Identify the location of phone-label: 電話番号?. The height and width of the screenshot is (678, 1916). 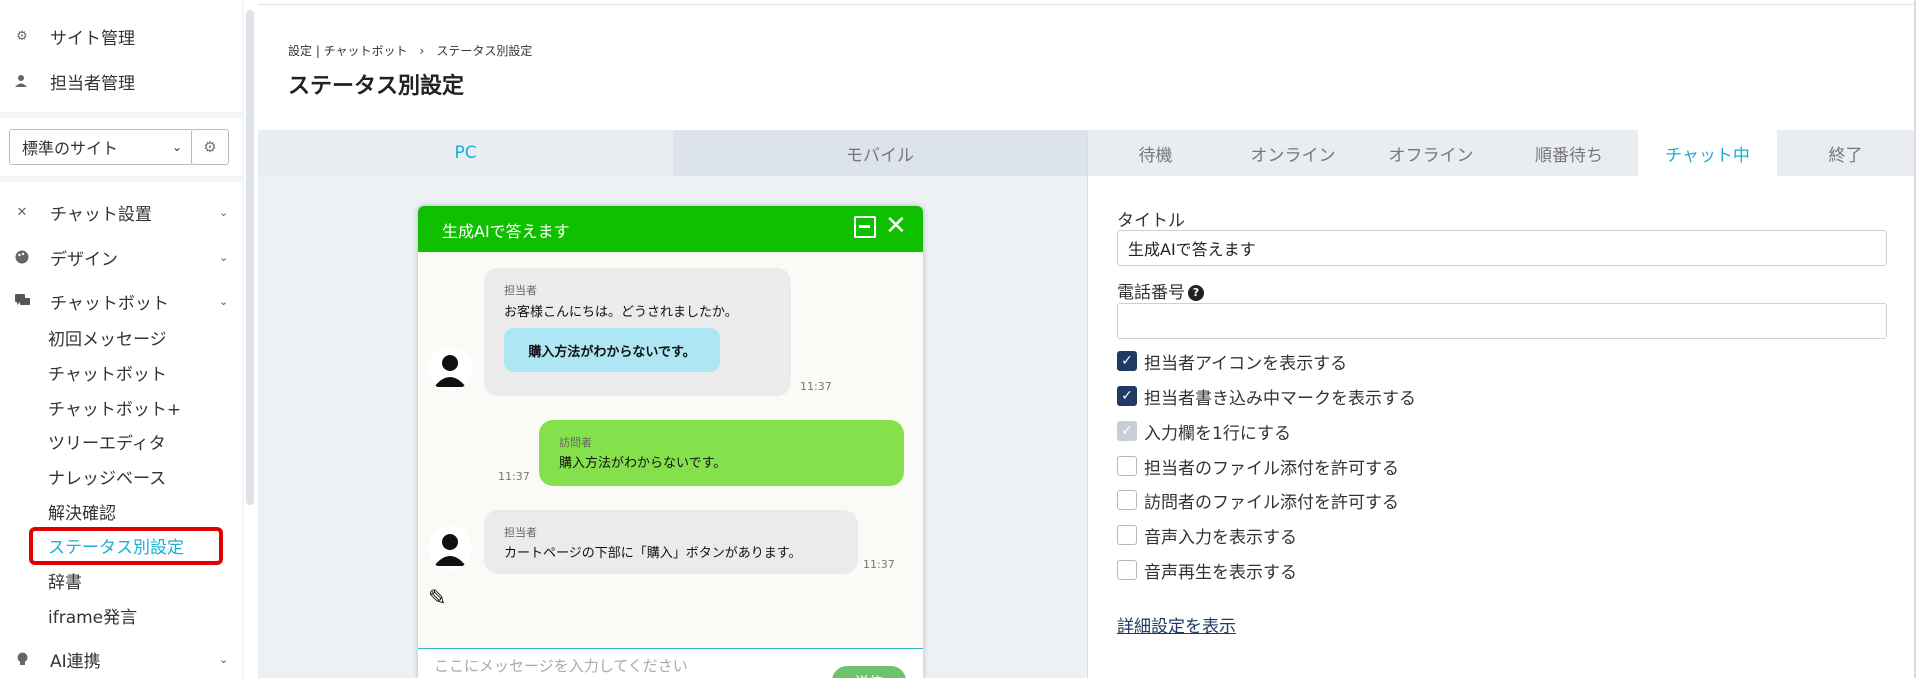
(1160, 290).